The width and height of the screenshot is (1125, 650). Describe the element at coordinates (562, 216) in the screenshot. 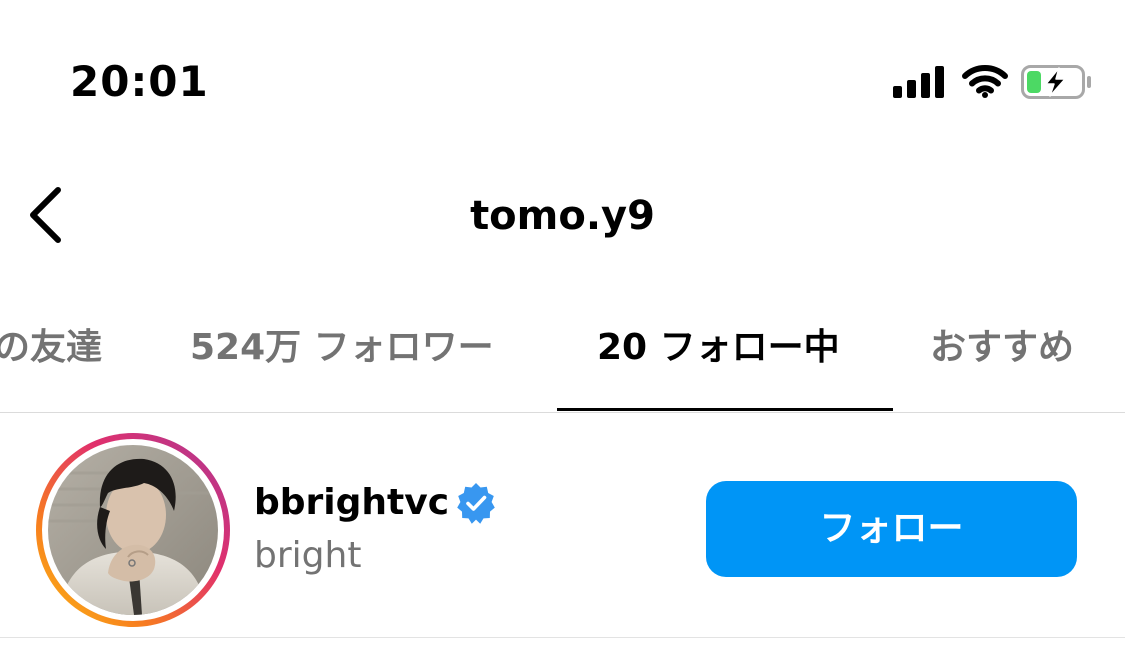

I see `page-title: tomo.y9` at that location.